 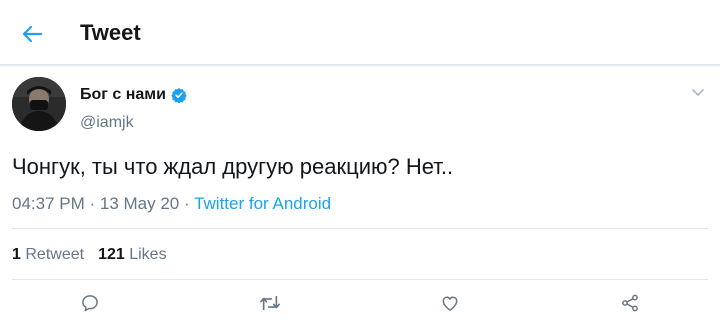 I want to click on retweets-label: Retweet, so click(x=55, y=254).